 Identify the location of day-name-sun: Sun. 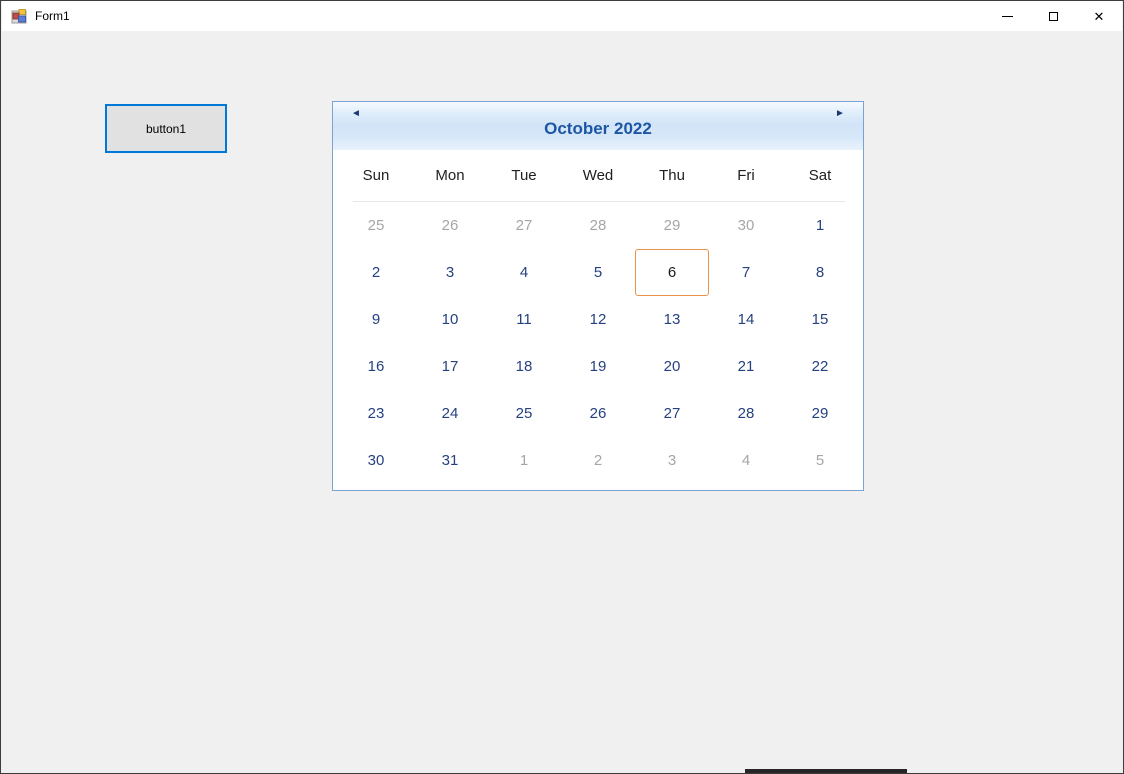
(376, 175).